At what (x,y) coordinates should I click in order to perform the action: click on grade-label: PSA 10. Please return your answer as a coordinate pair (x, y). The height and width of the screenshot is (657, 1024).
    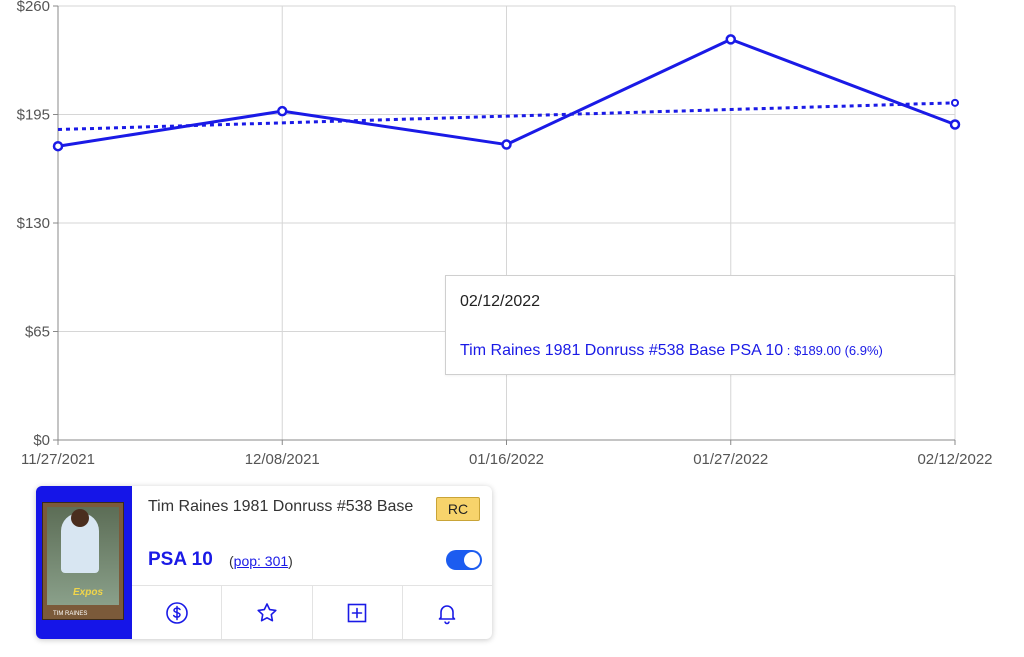
    Looking at the image, I should click on (180, 559).